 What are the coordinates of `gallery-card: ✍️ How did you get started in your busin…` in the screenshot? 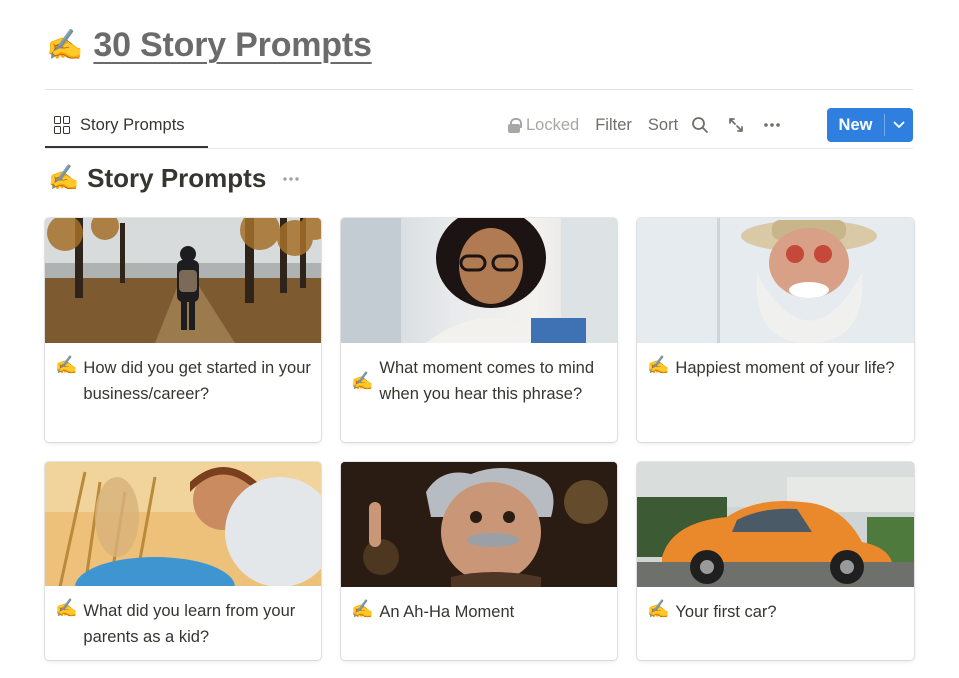 It's located at (183, 330).